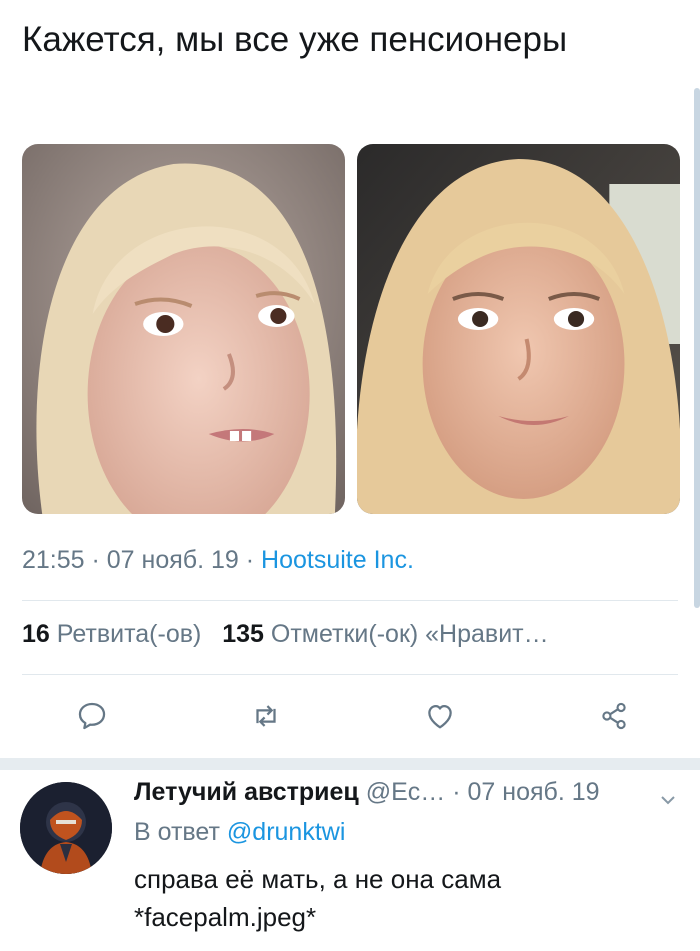  Describe the element at coordinates (243, 634) in the screenshot. I see `like-count: 135` at that location.